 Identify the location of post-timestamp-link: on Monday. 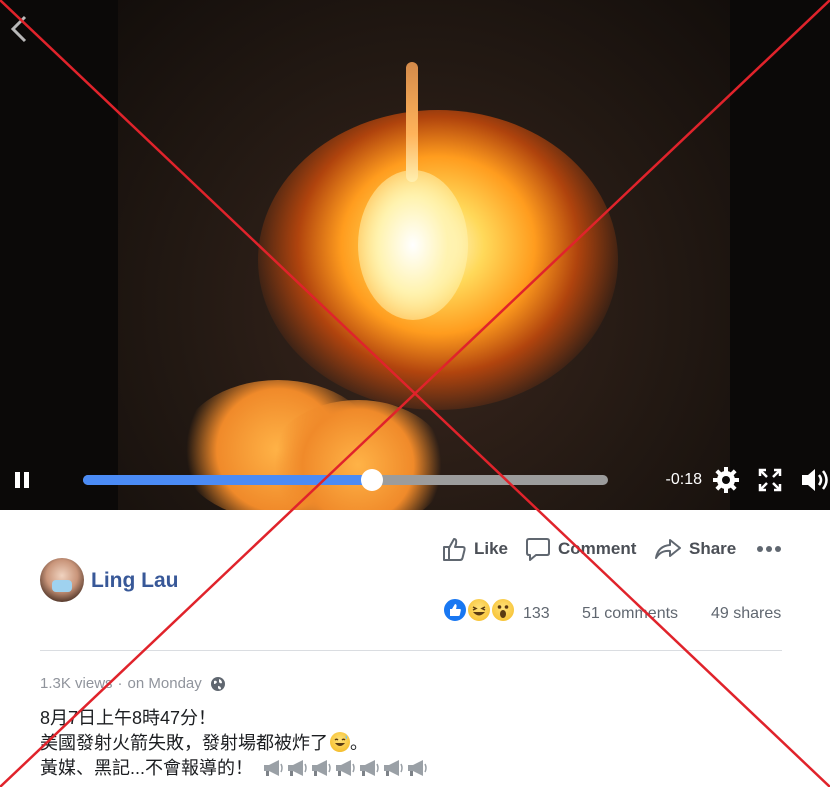
(165, 684).